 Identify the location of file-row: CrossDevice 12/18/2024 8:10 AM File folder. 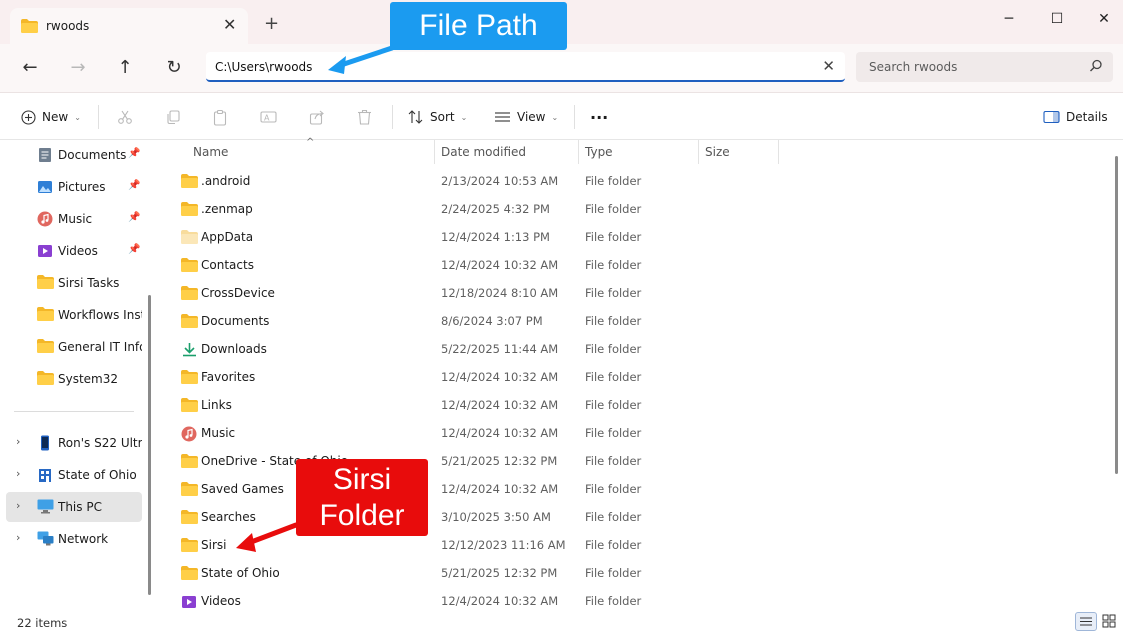
(472, 294).